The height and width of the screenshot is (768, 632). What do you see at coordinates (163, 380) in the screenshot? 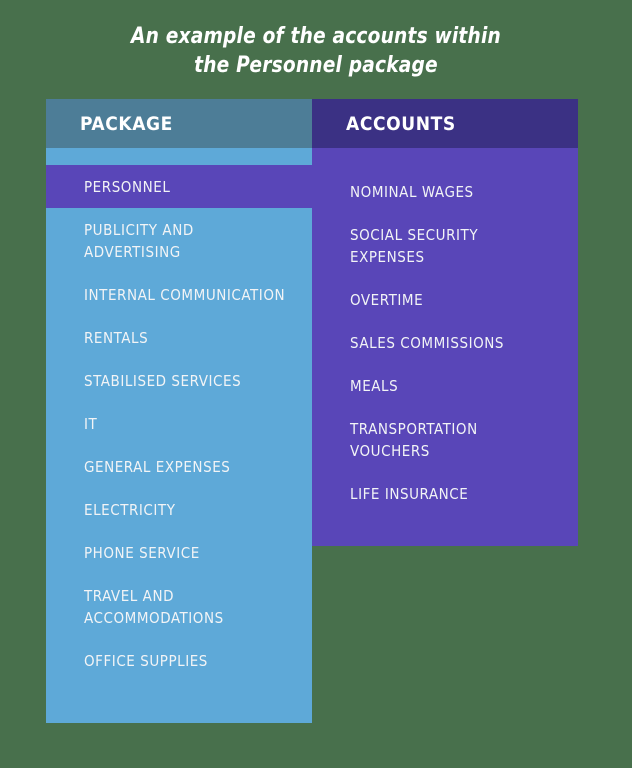
I see `package-item-label: STABILISED SERVICES` at bounding box center [163, 380].